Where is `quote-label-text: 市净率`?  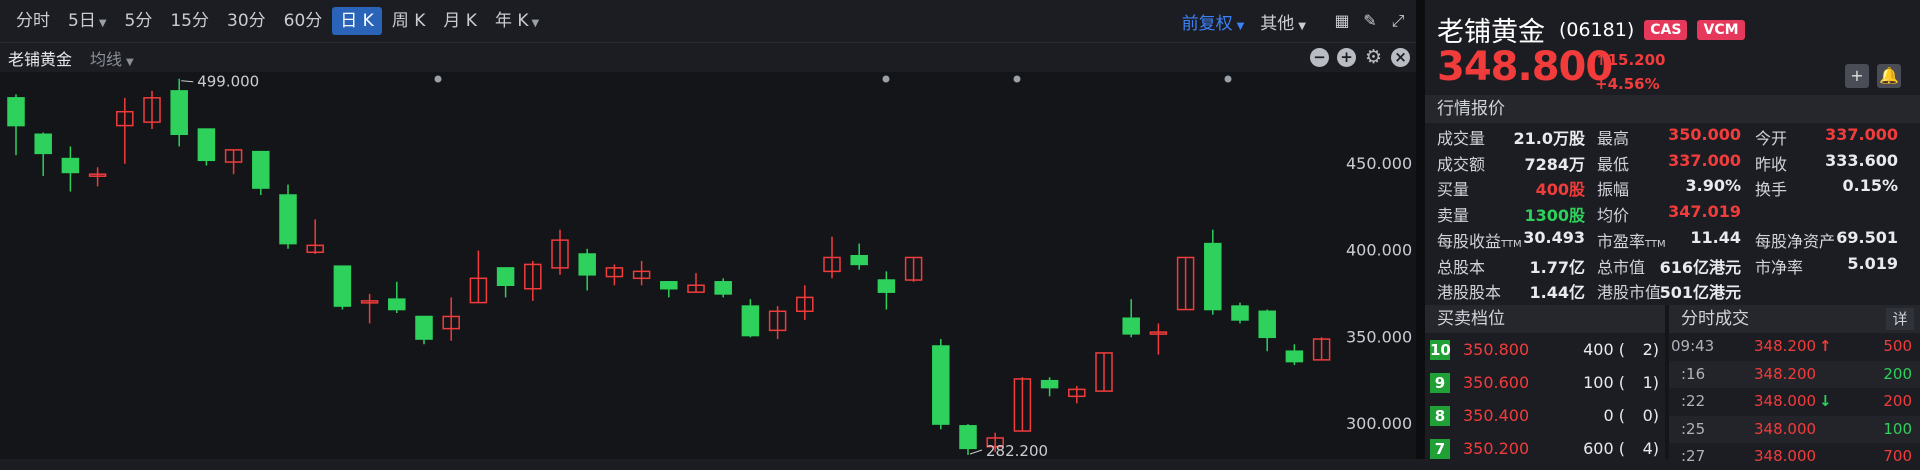 quote-label-text: 市净率 is located at coordinates (1779, 267).